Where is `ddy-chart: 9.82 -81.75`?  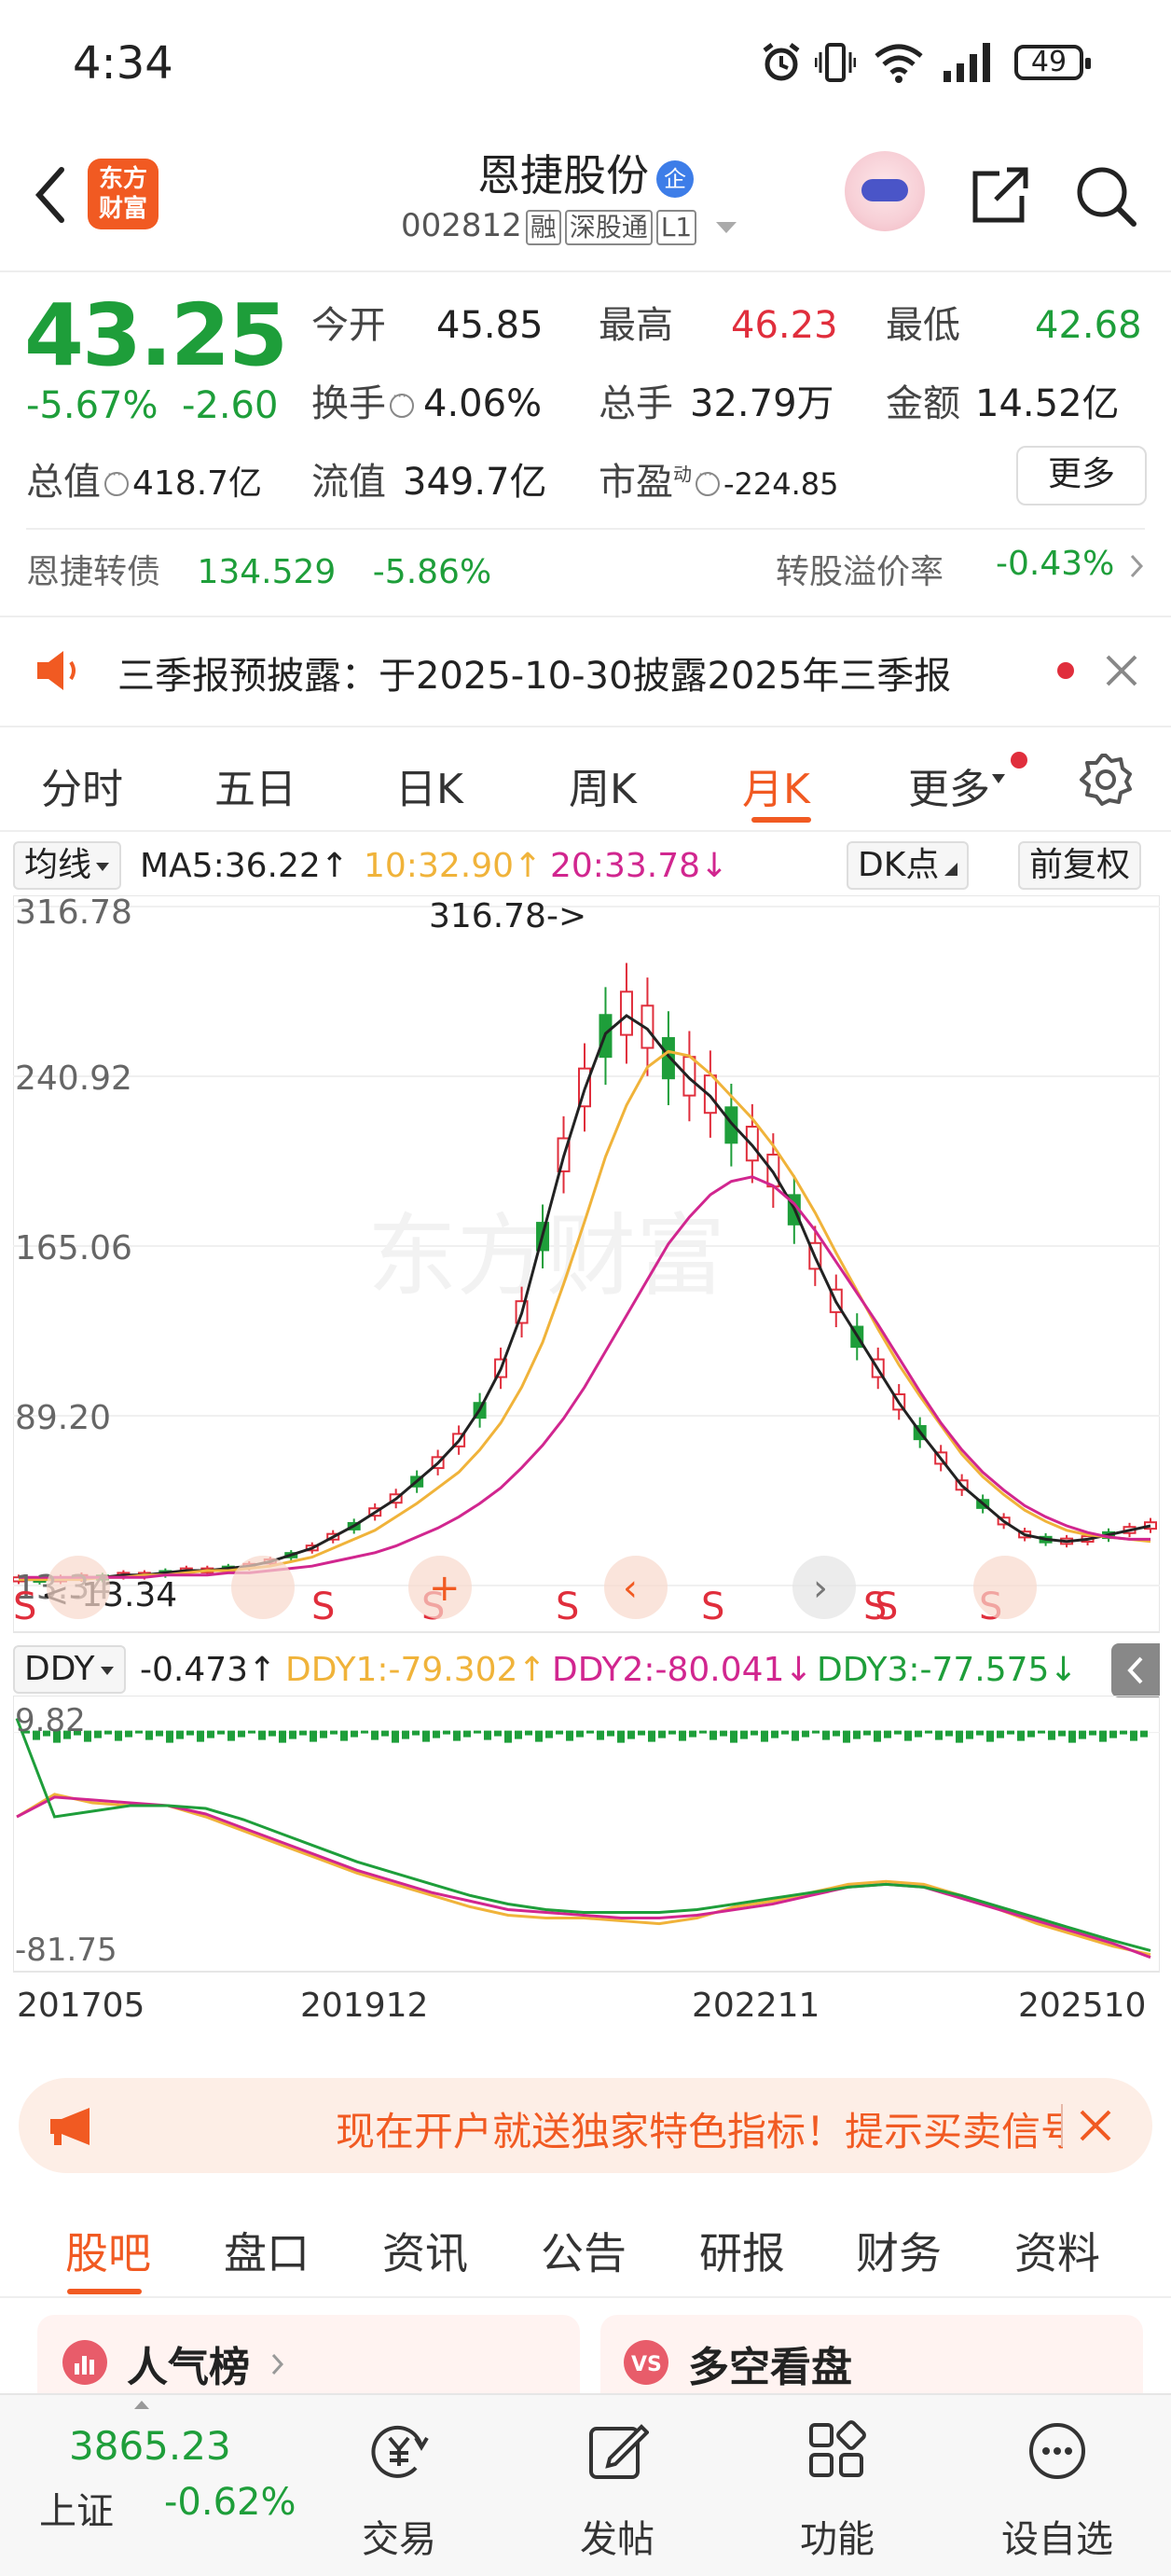
ddy-chart: 9.82 -81.75 is located at coordinates (586, 1835).